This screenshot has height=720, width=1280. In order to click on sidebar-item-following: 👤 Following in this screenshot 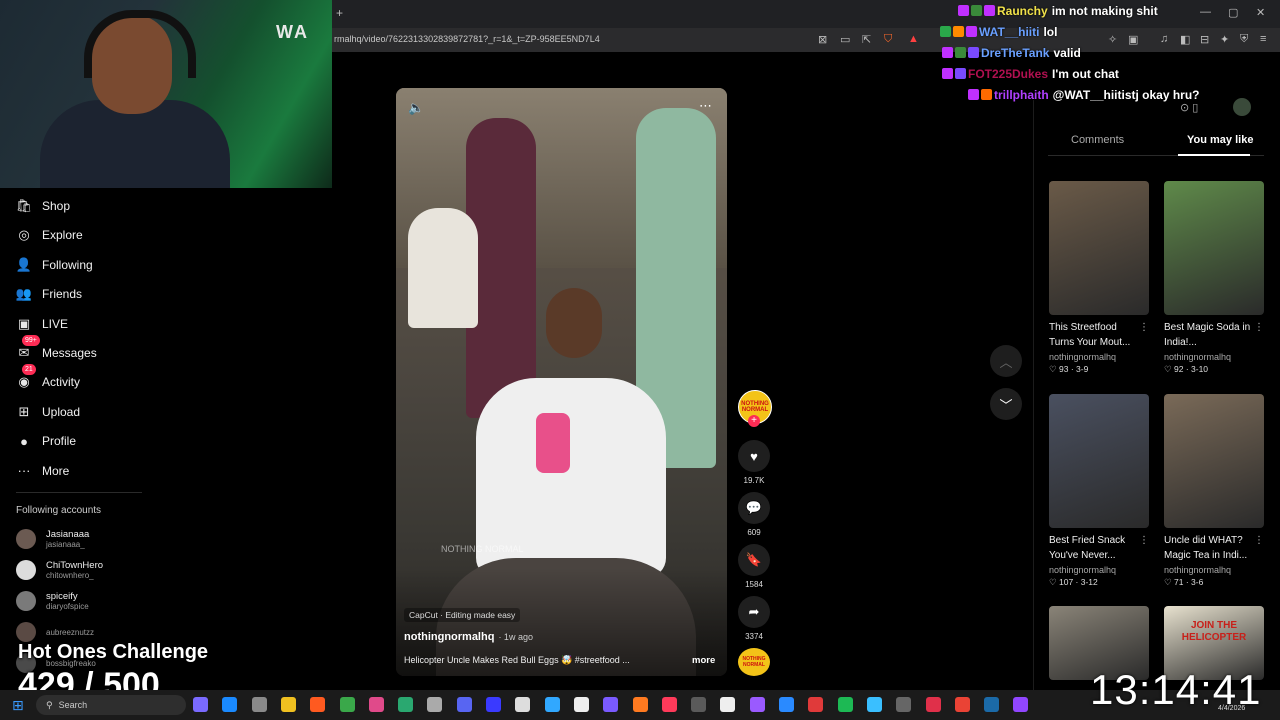, I will do `click(54, 265)`.